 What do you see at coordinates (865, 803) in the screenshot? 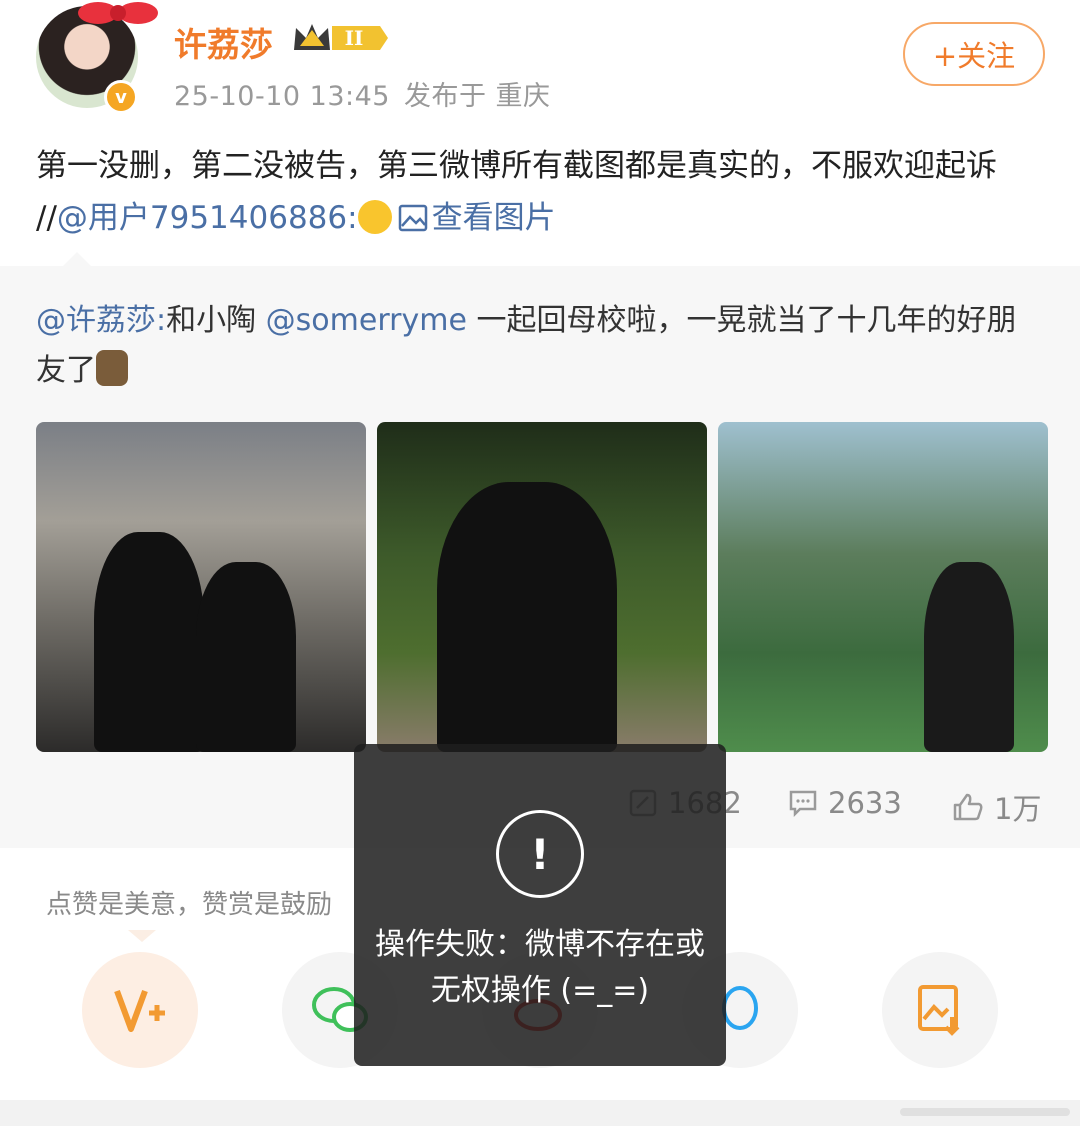
I see `comment-count: 2633` at bounding box center [865, 803].